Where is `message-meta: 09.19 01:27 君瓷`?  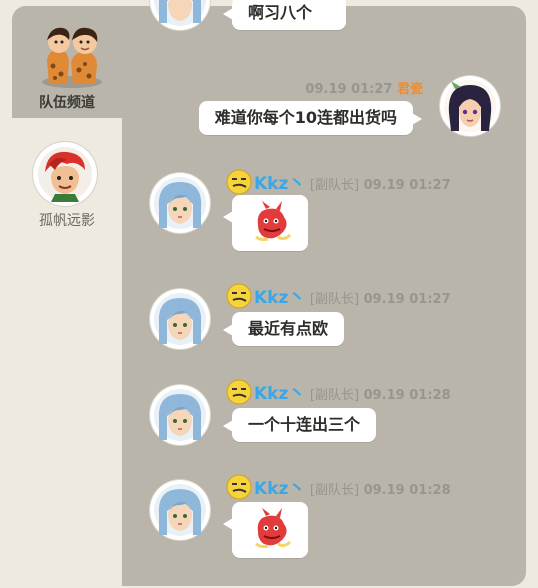
message-meta: 09.19 01:27 君瓷 is located at coordinates (364, 87).